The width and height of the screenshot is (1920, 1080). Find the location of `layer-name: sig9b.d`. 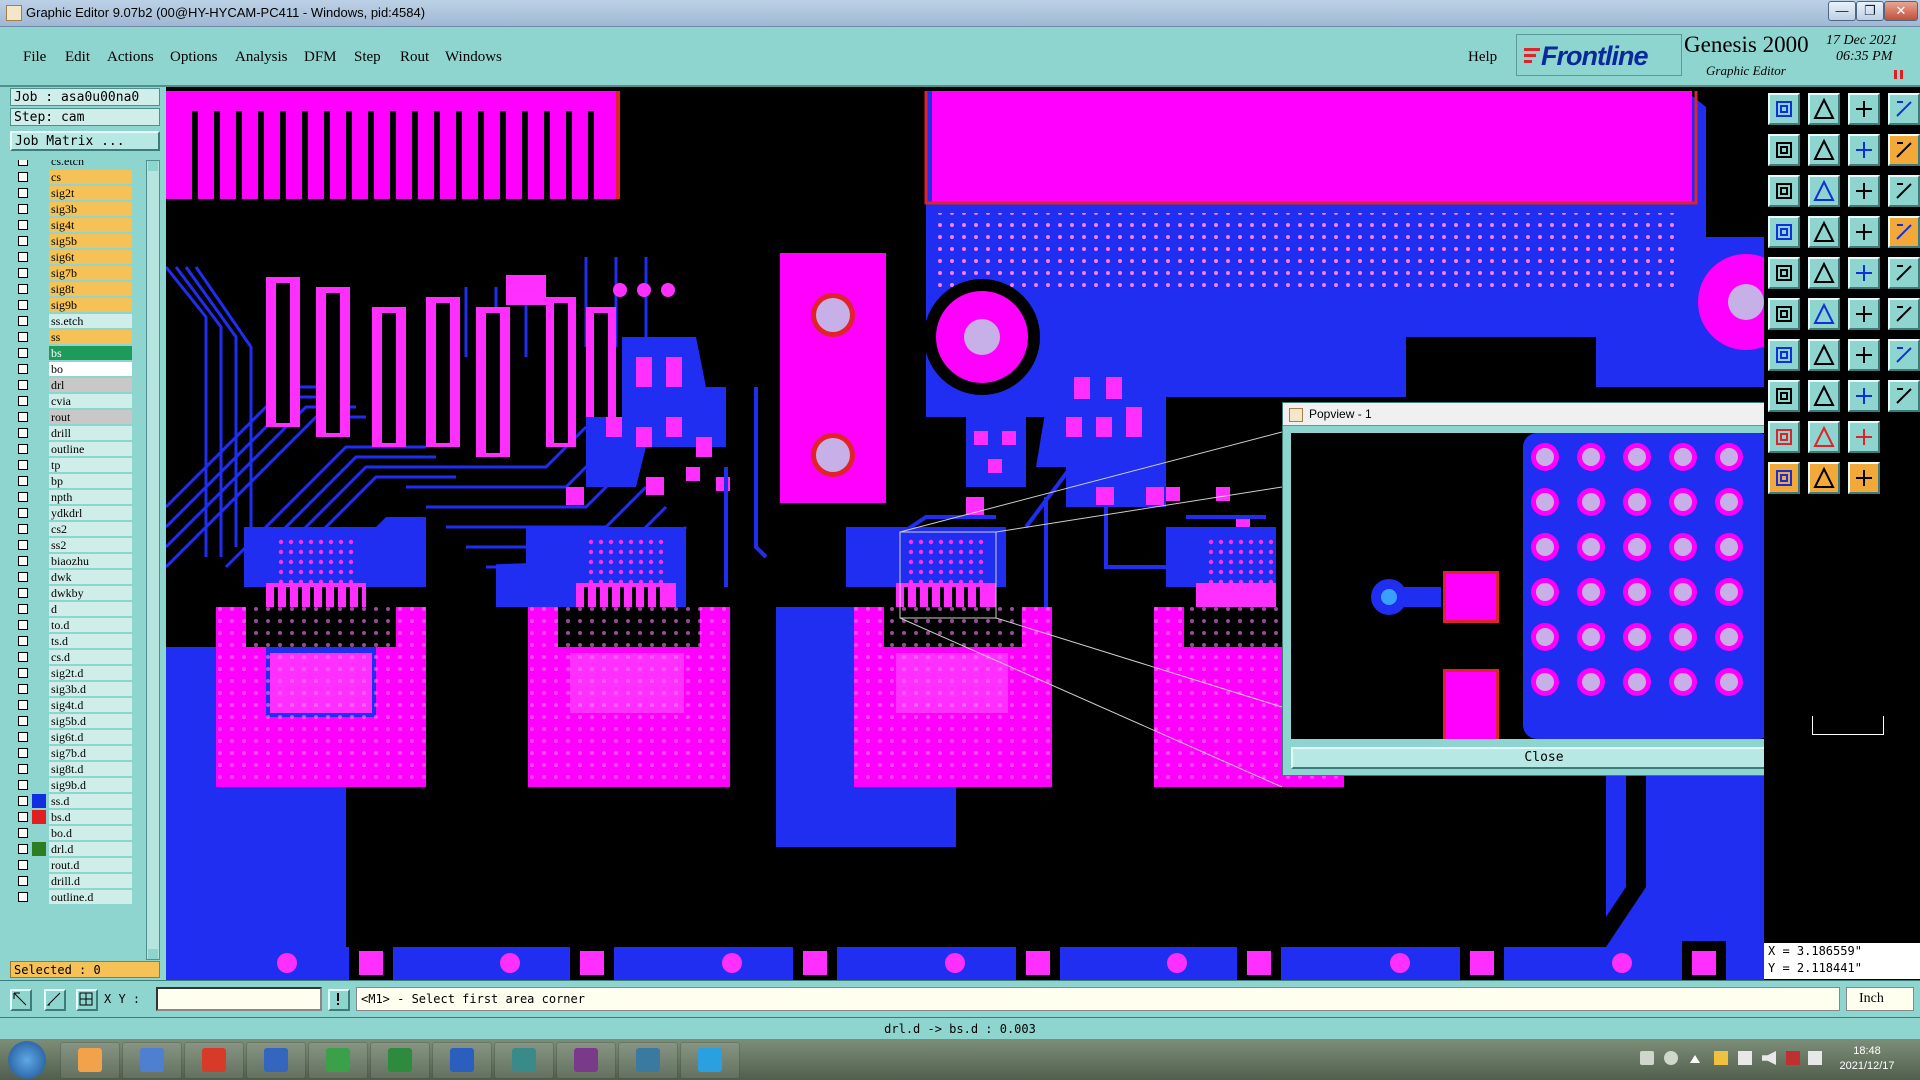

layer-name: sig9b.d is located at coordinates (90, 785).